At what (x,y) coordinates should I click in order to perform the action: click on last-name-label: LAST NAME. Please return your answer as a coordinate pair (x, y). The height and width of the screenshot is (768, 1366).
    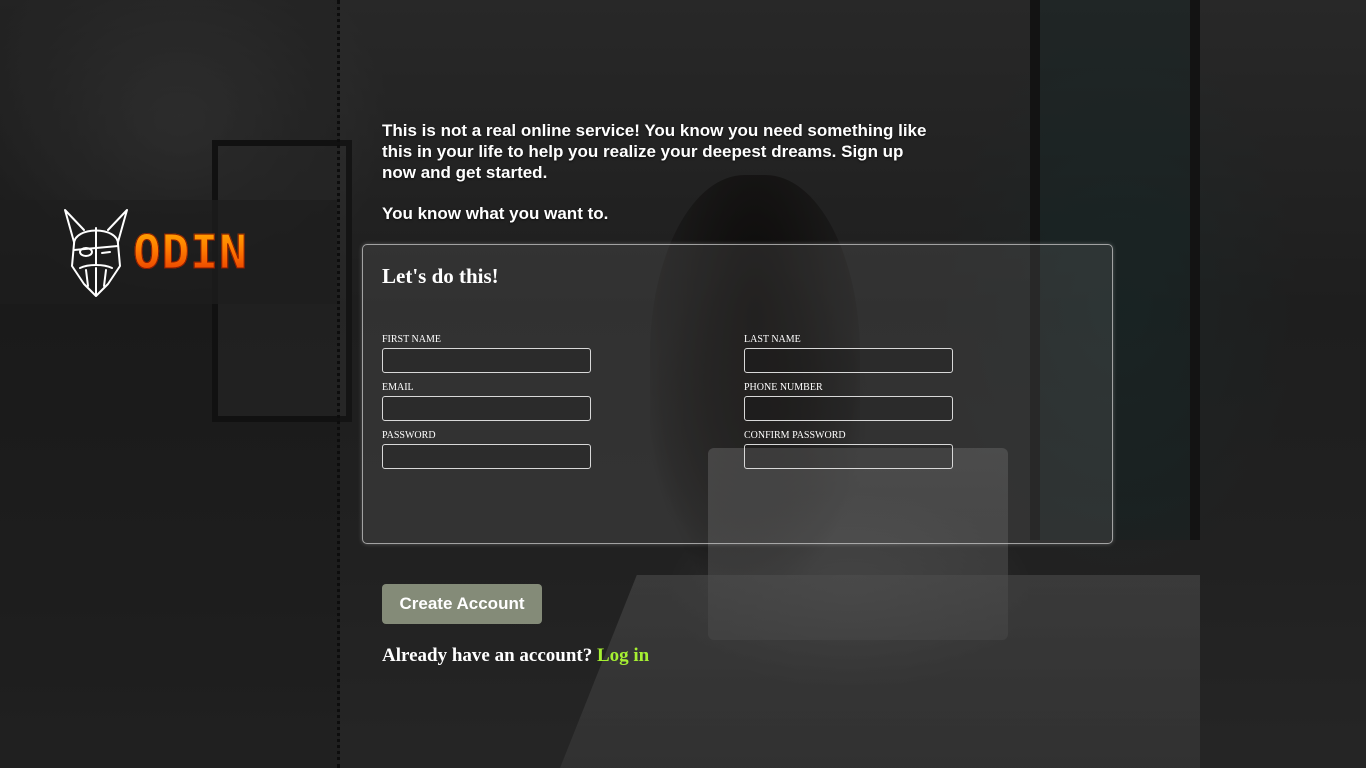
    Looking at the image, I should click on (772, 339).